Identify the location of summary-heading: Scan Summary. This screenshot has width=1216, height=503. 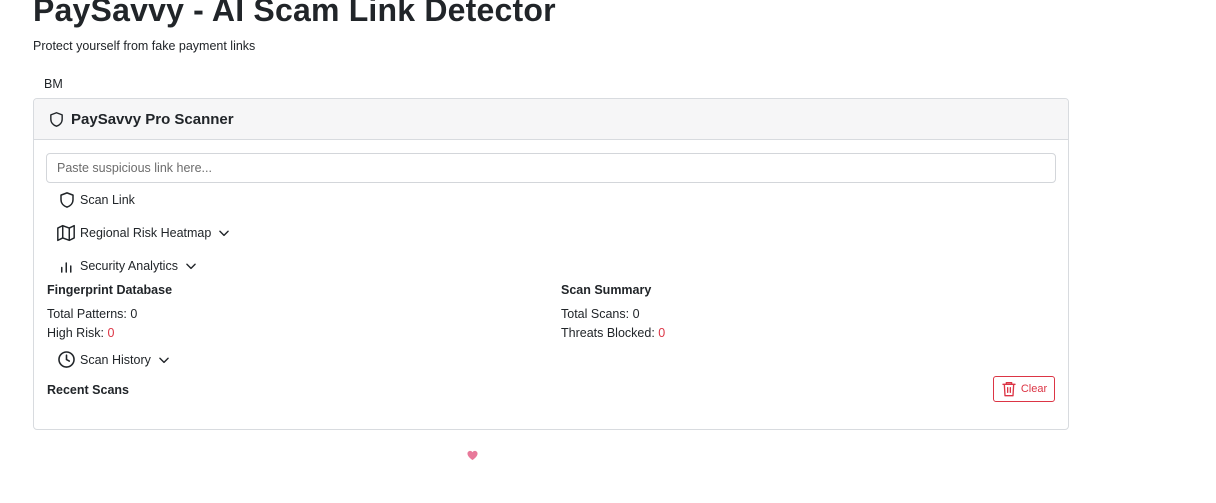
(606, 290).